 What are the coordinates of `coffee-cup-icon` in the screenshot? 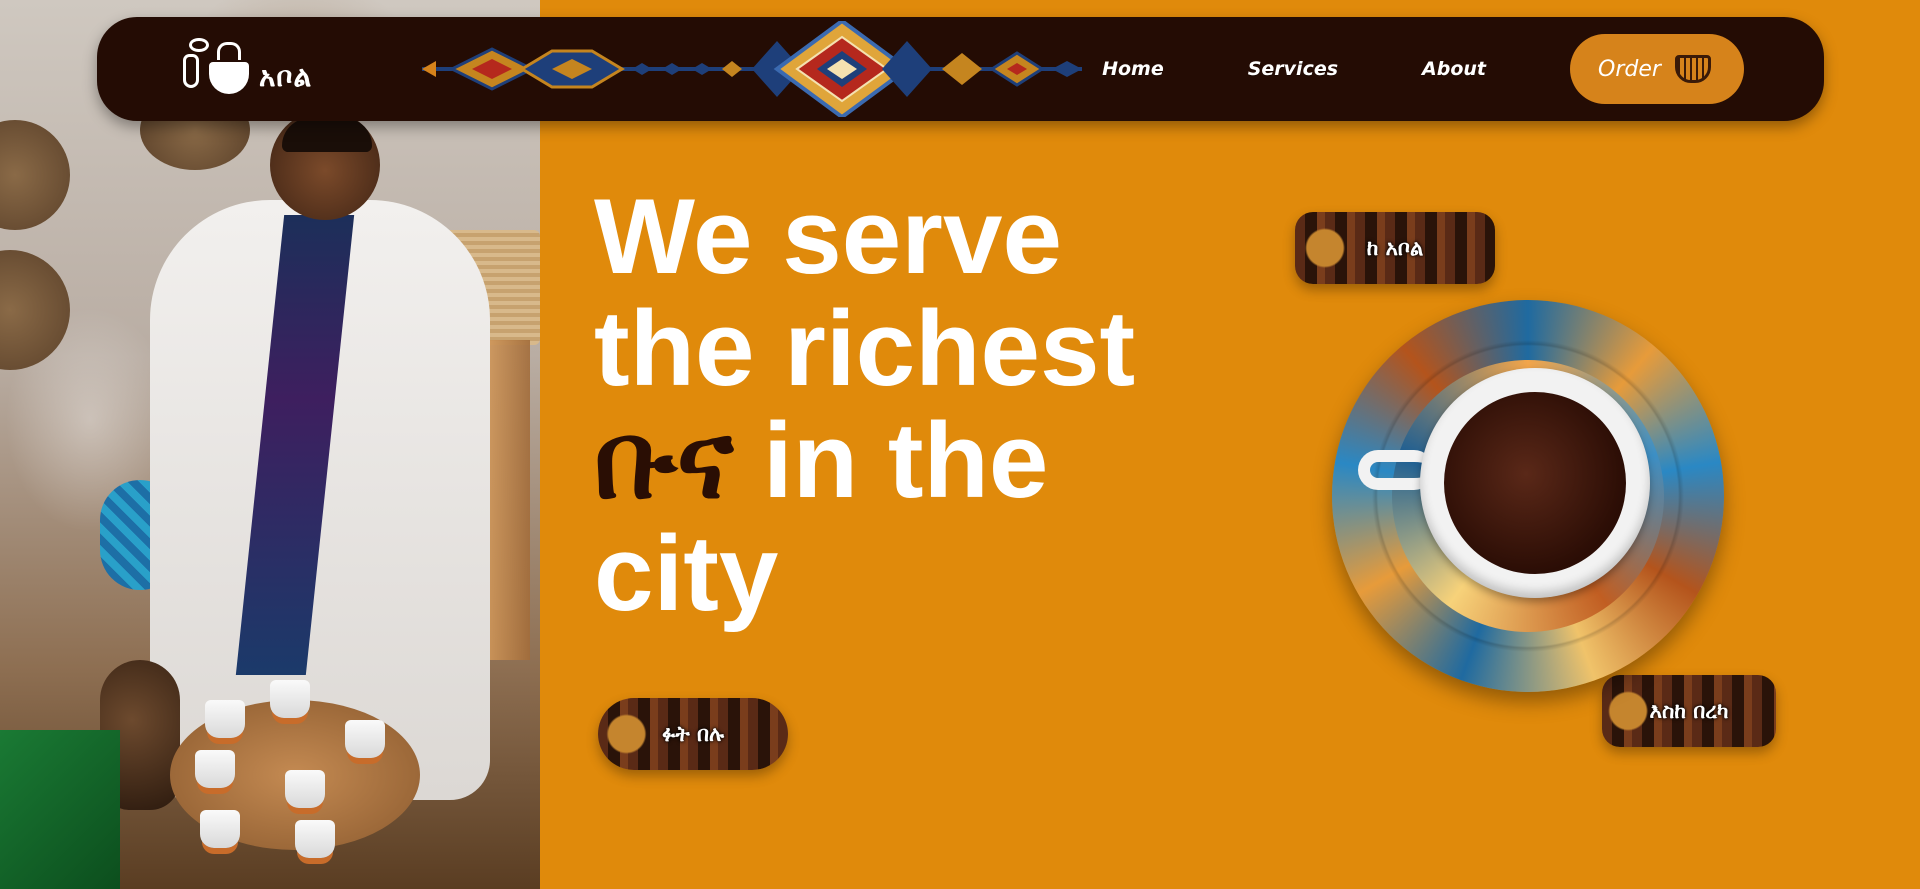 It's located at (1692, 69).